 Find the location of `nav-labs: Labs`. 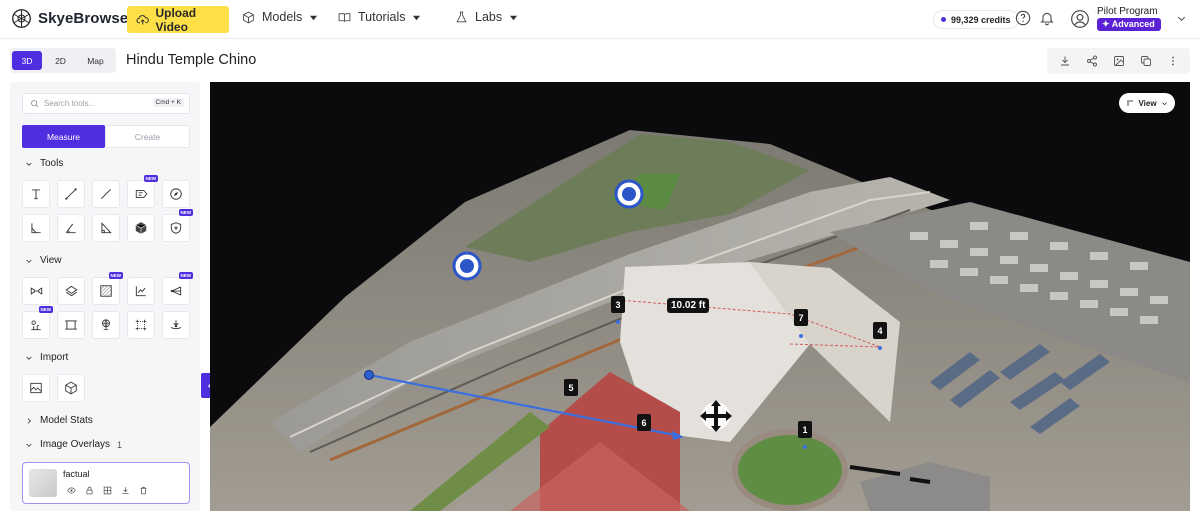

nav-labs: Labs is located at coordinates (486, 17).